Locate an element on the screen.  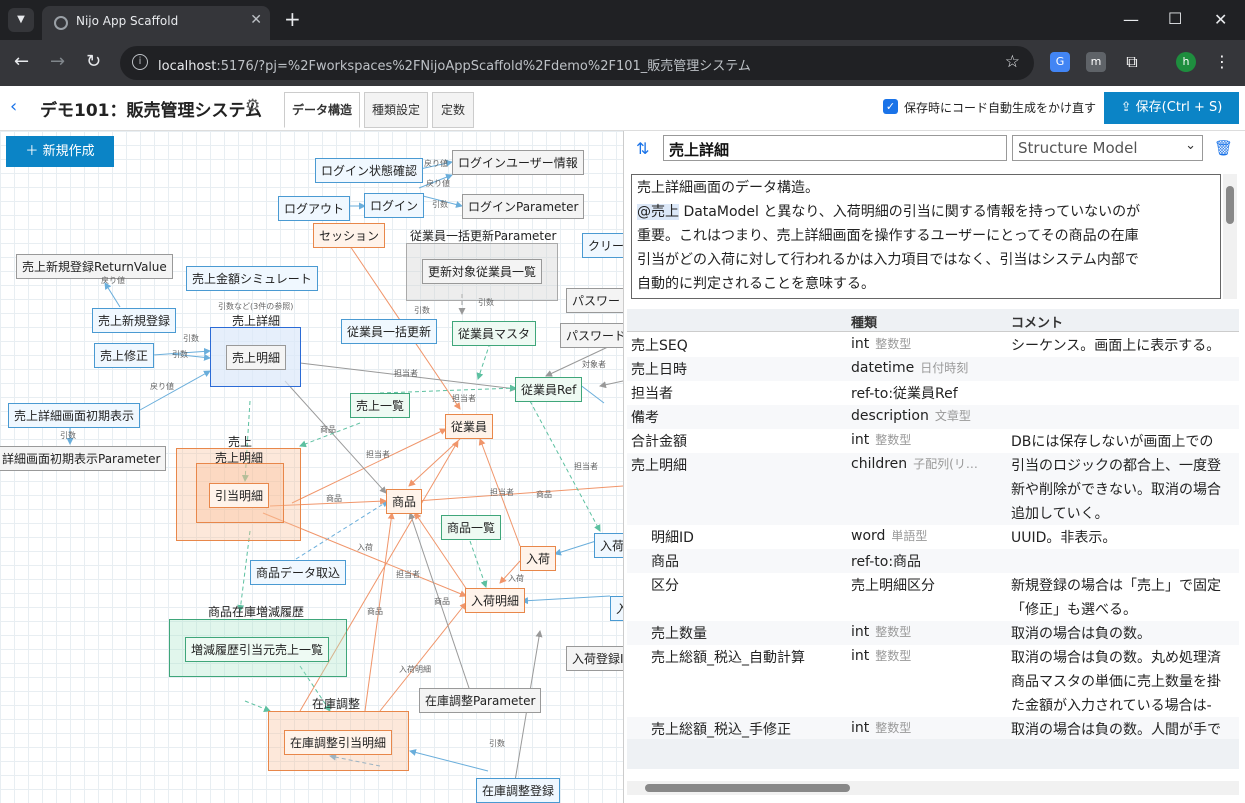
minimize-icon: — is located at coordinates (1131, 19).